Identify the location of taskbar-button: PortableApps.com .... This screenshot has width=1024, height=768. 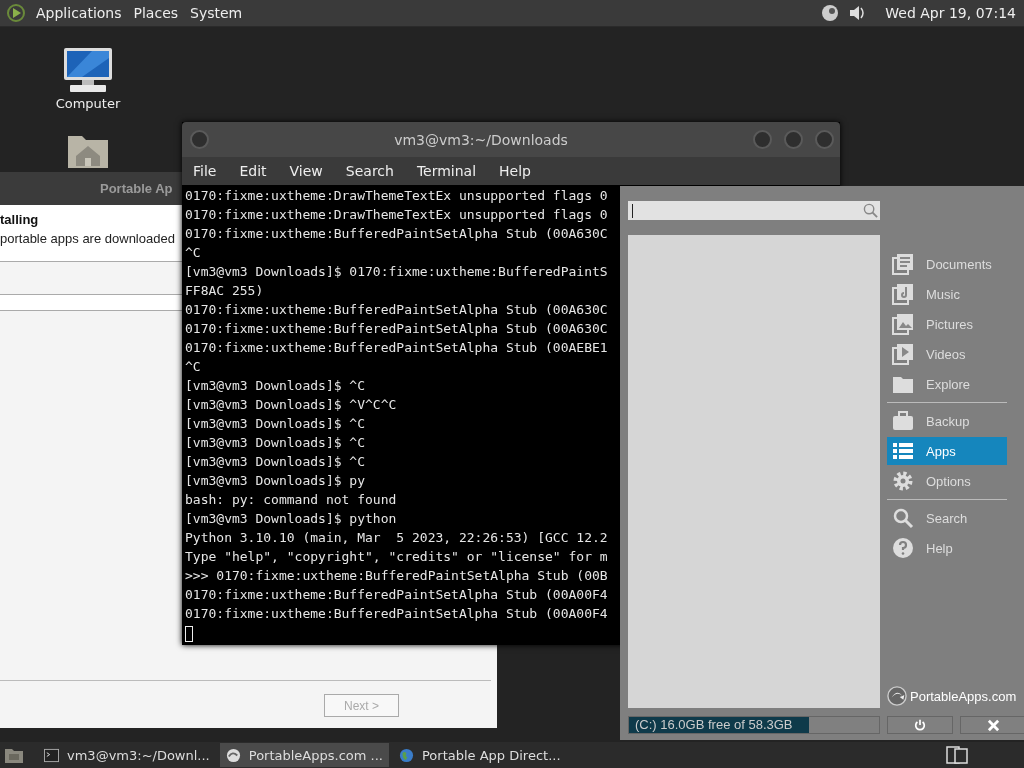
(304, 755).